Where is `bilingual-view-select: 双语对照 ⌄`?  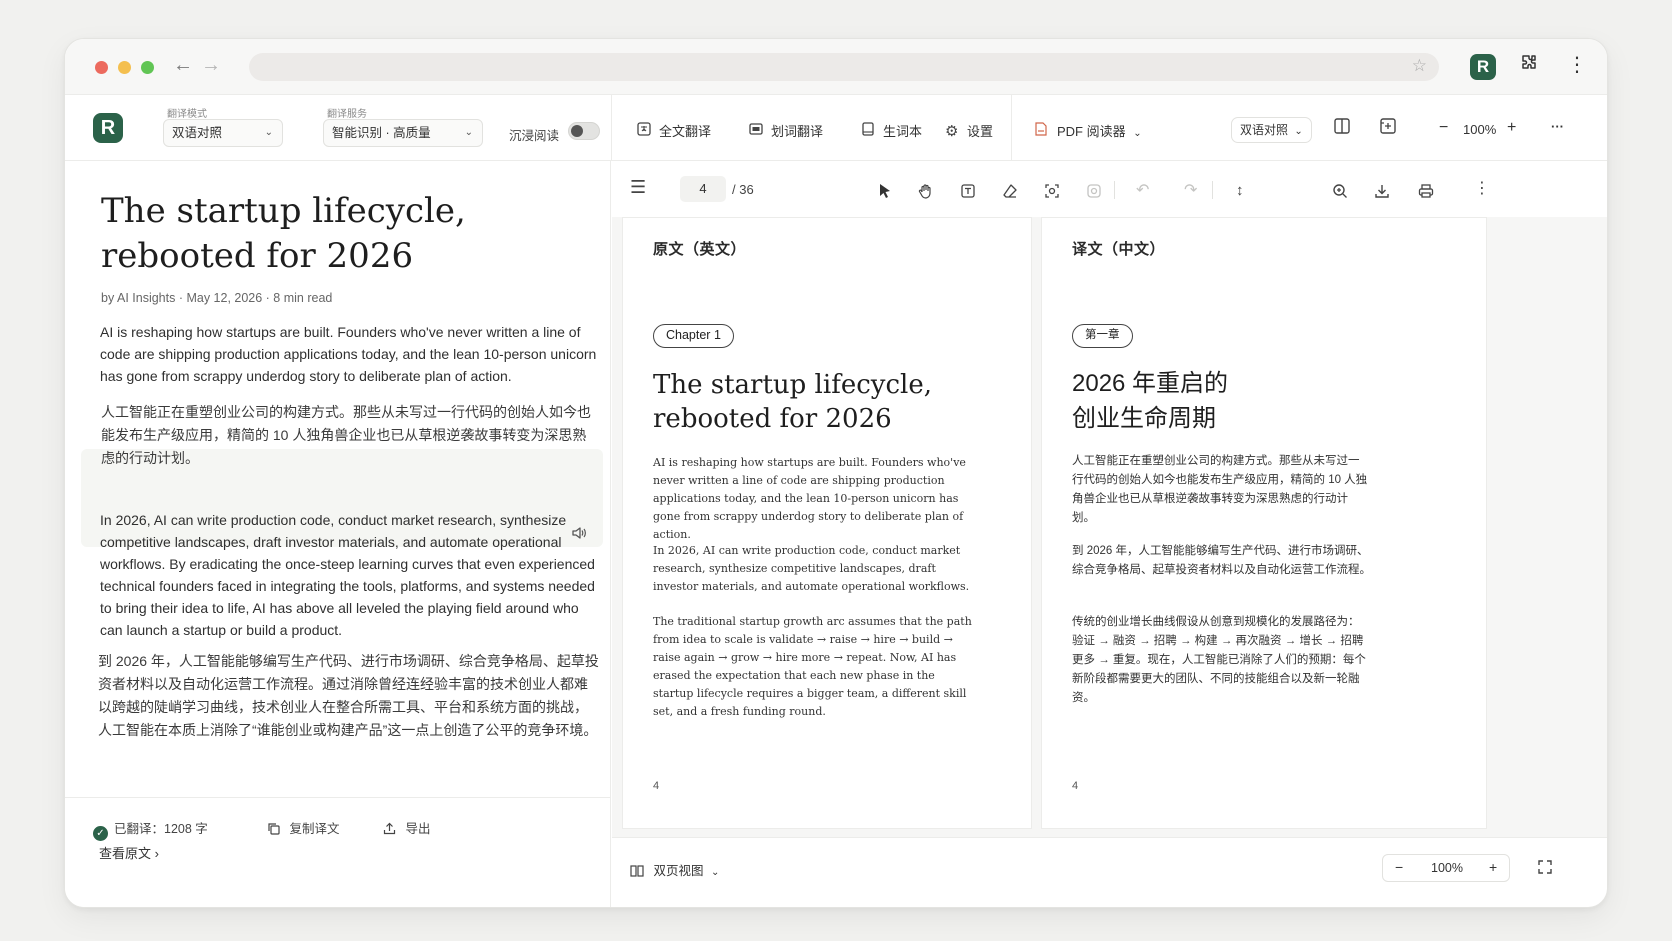
bilingual-view-select: 双语对照 ⌄ is located at coordinates (1271, 130).